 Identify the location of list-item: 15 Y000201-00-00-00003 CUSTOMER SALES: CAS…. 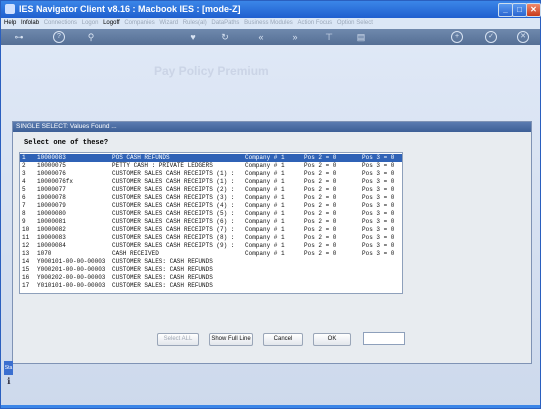
(211, 270).